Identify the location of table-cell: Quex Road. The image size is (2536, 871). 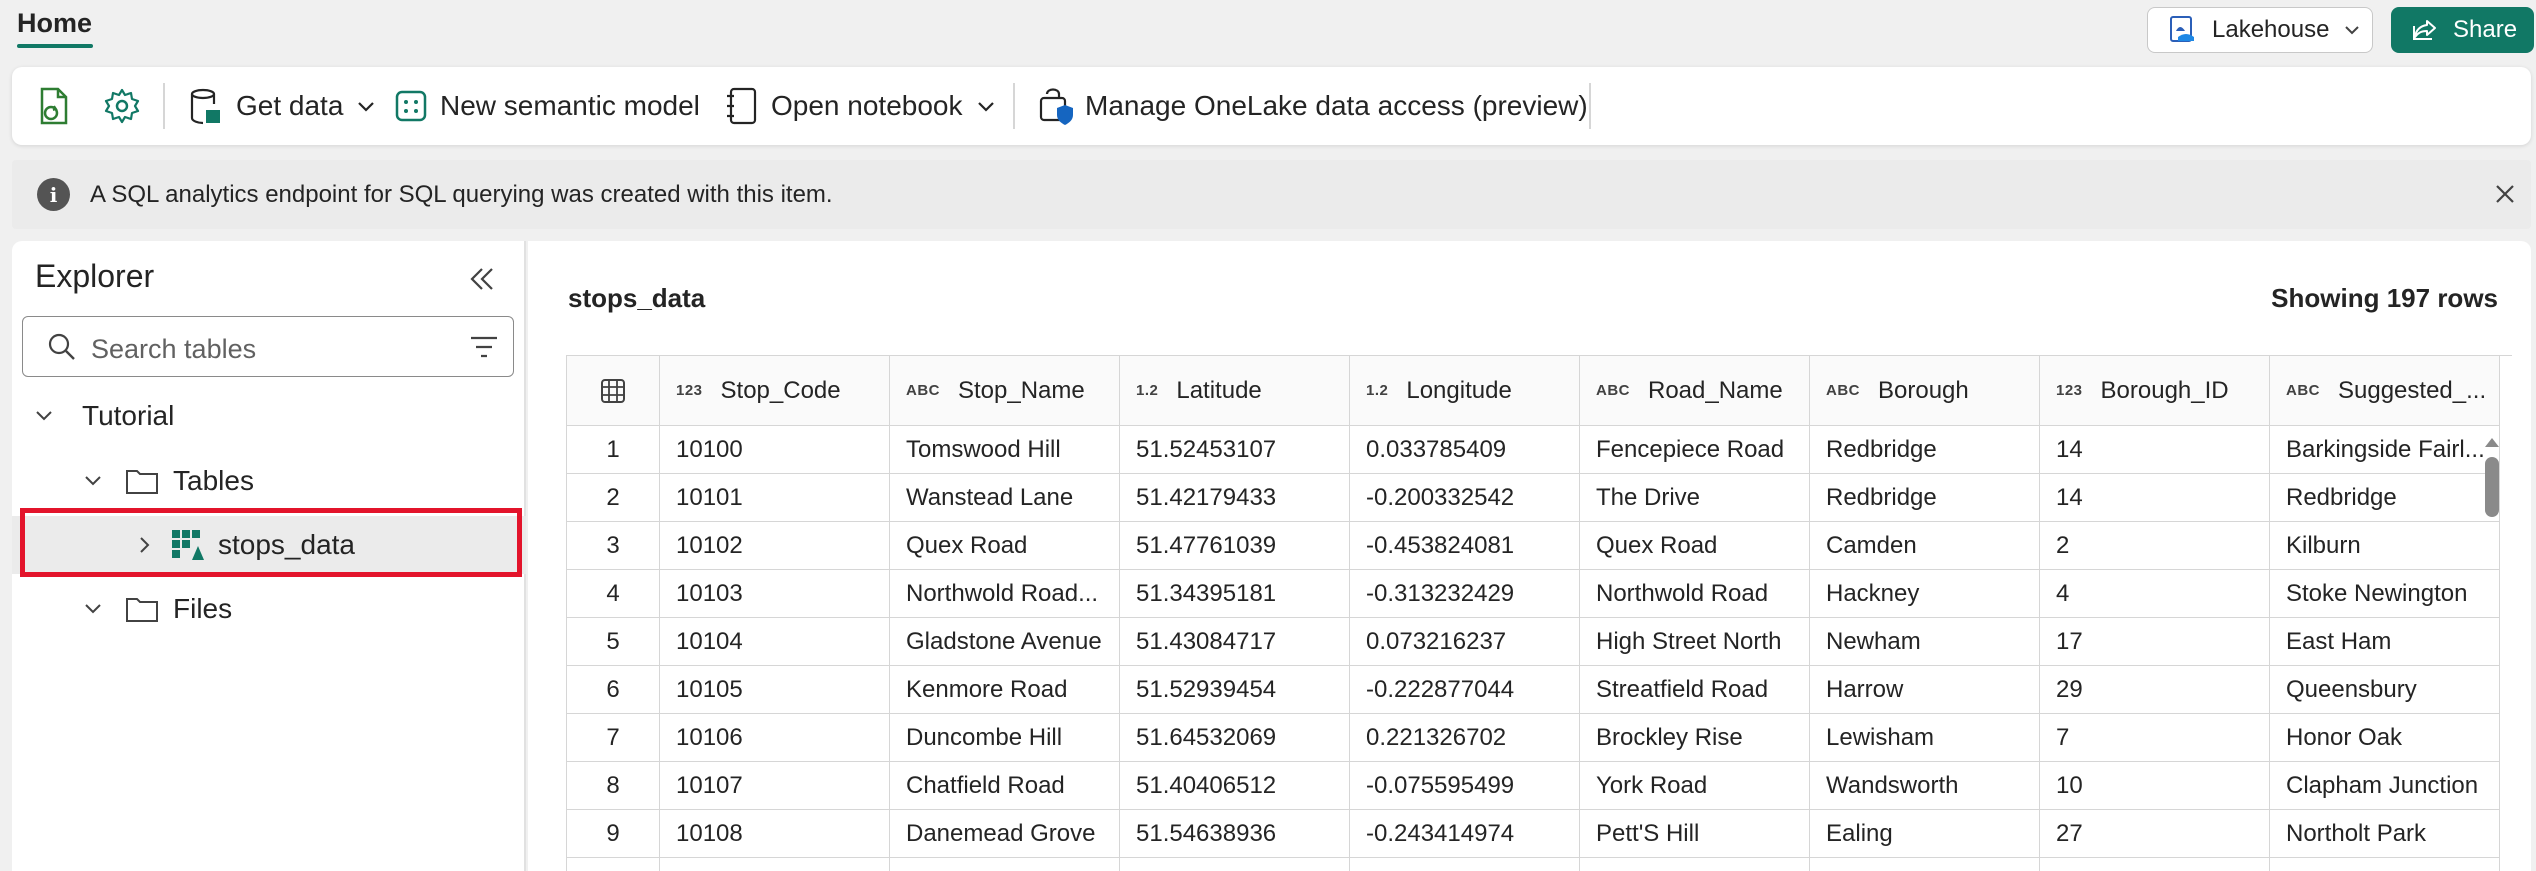
(1005, 546).